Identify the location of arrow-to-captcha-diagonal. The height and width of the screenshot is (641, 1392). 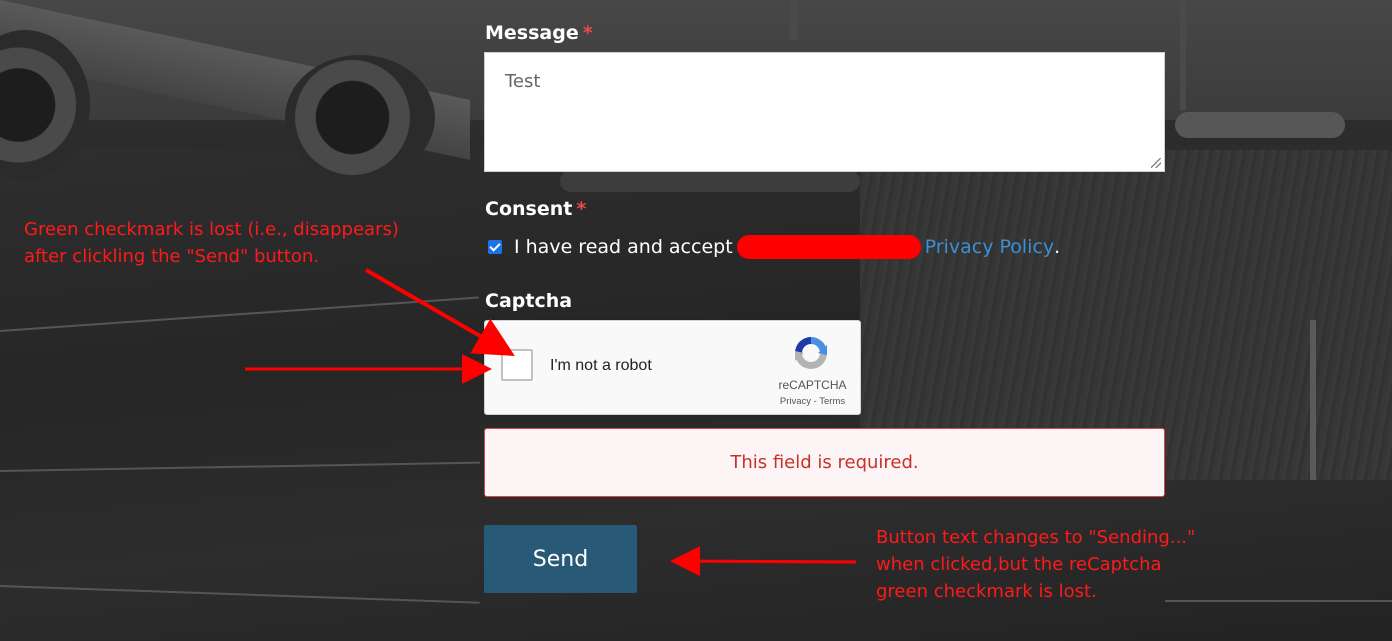
(439, 312).